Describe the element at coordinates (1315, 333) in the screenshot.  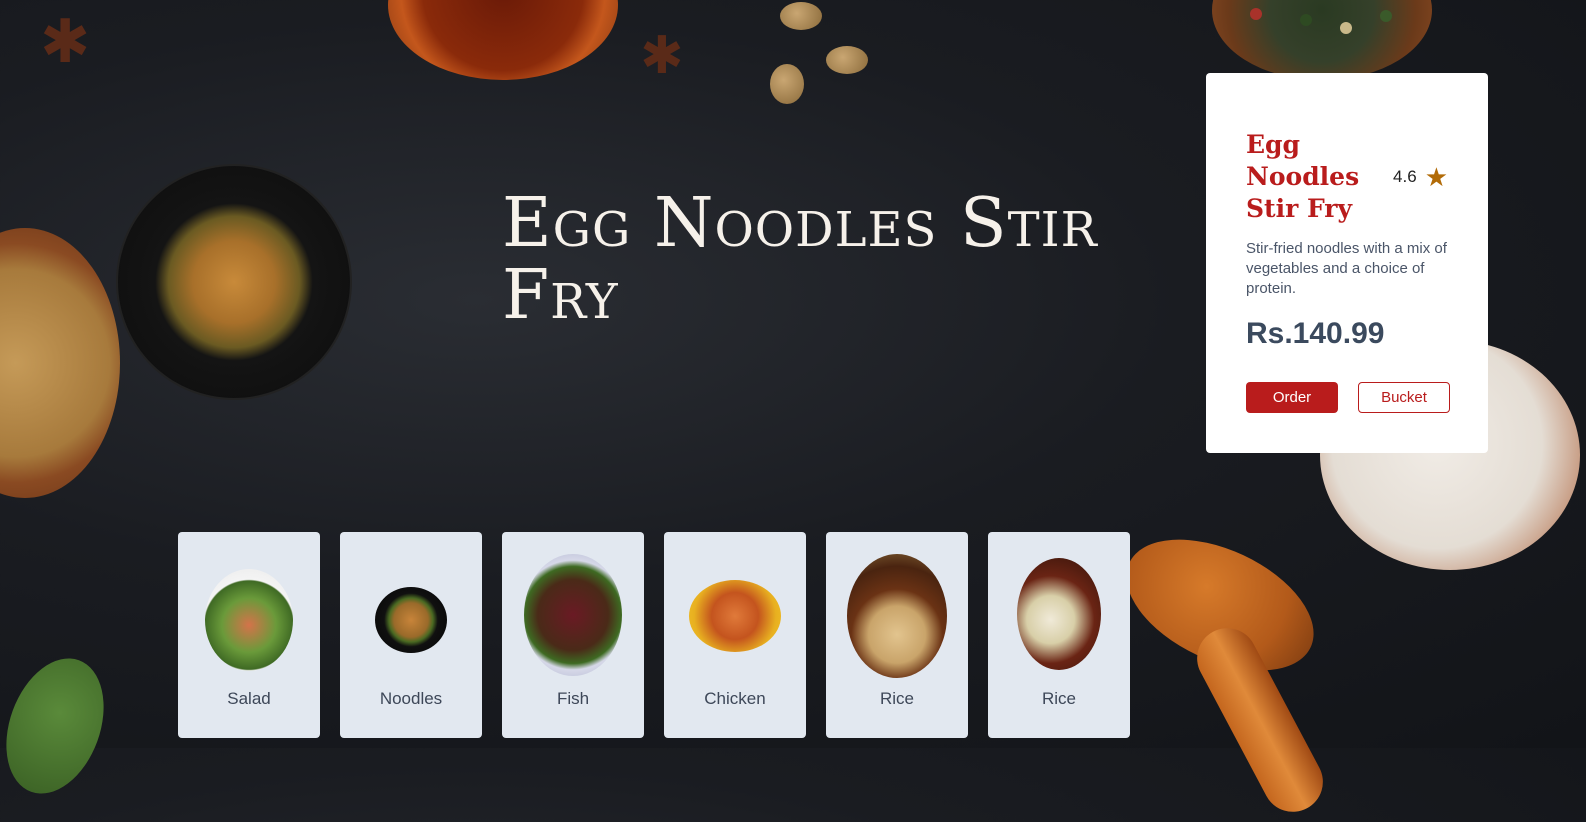
I see `card-price: Rs.140.99` at that location.